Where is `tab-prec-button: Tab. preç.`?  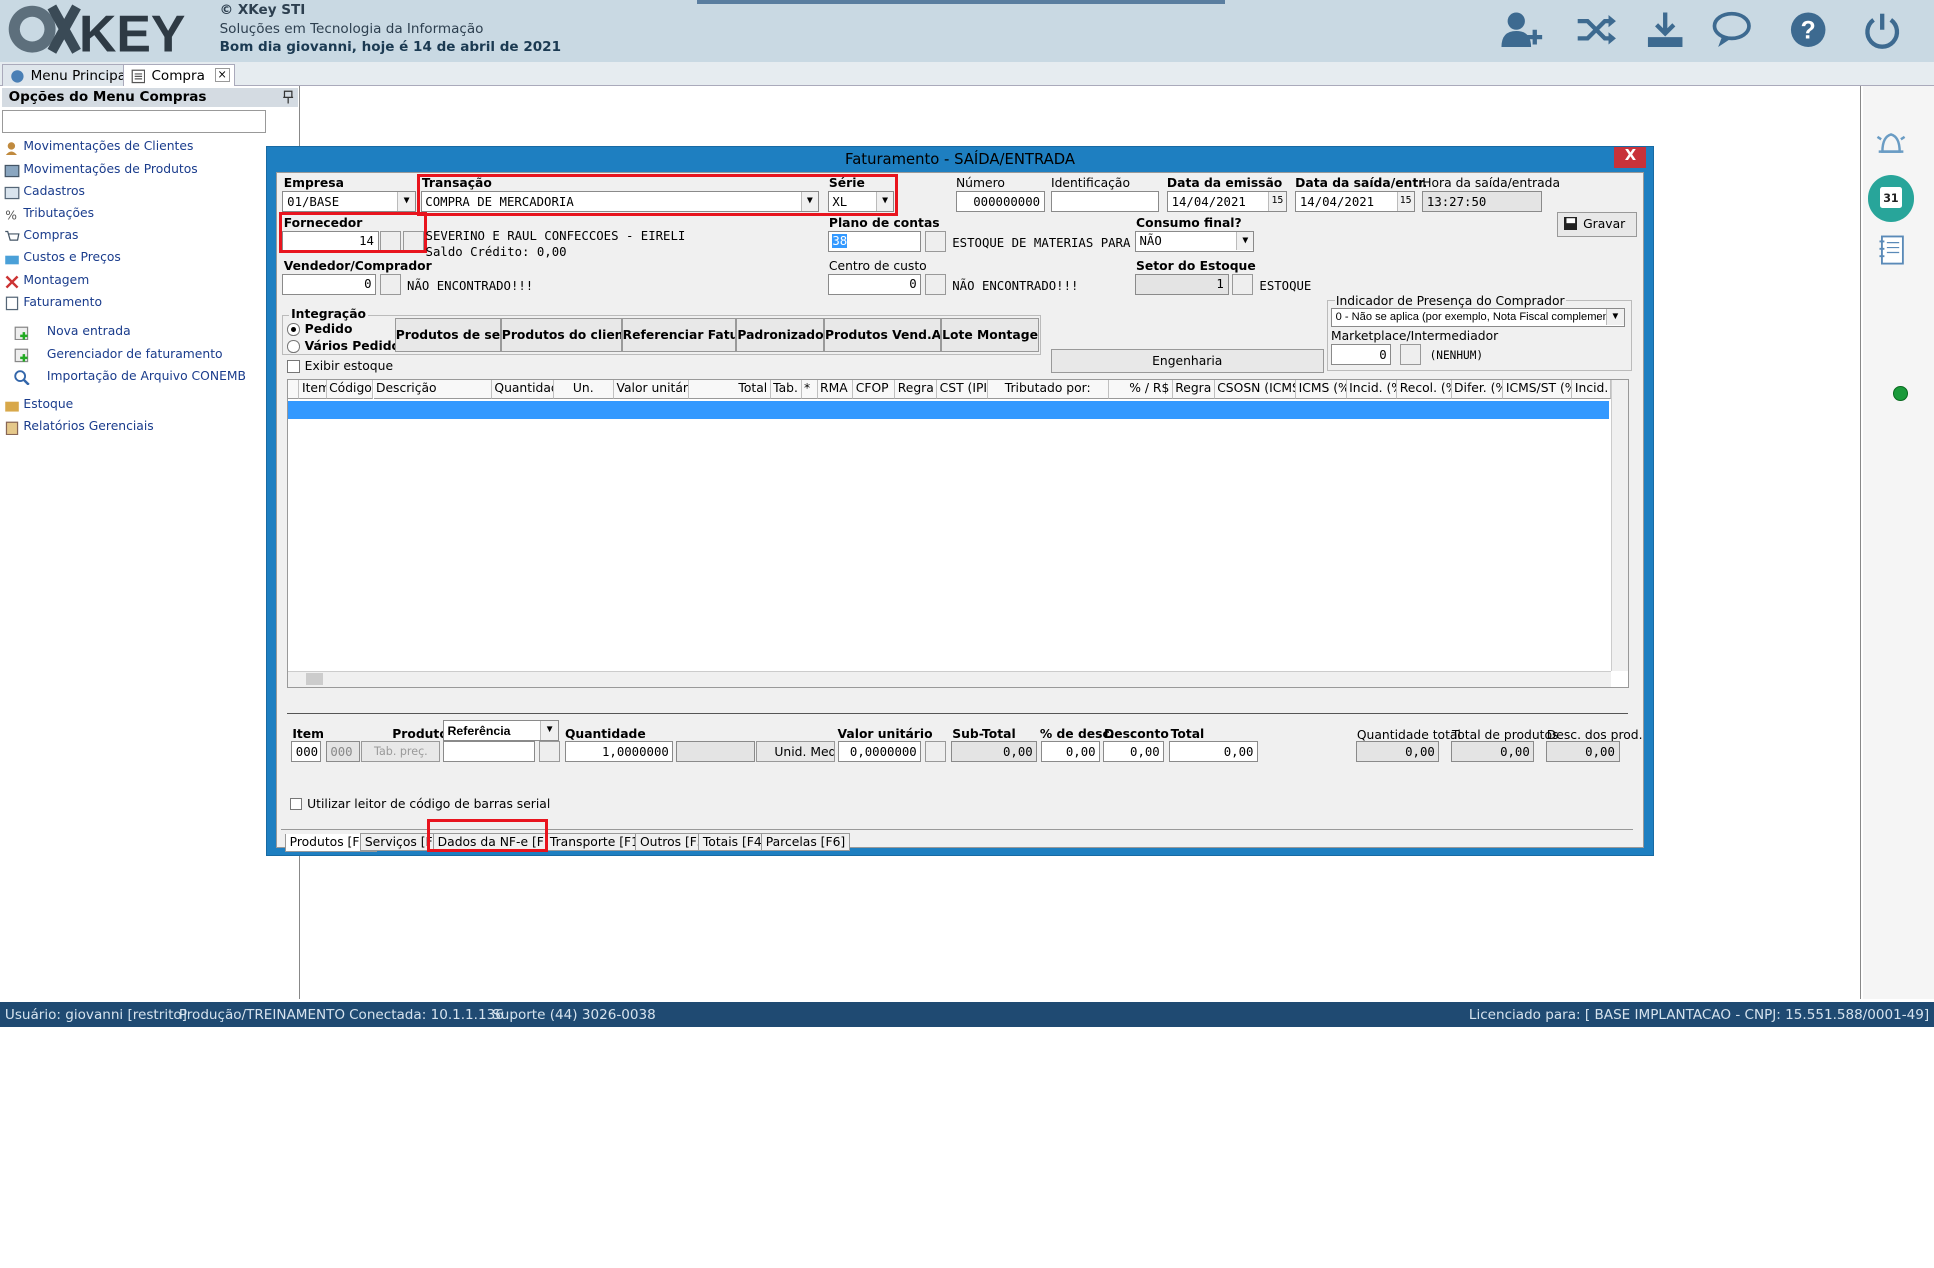 tab-prec-button: Tab. preç. is located at coordinates (401, 752).